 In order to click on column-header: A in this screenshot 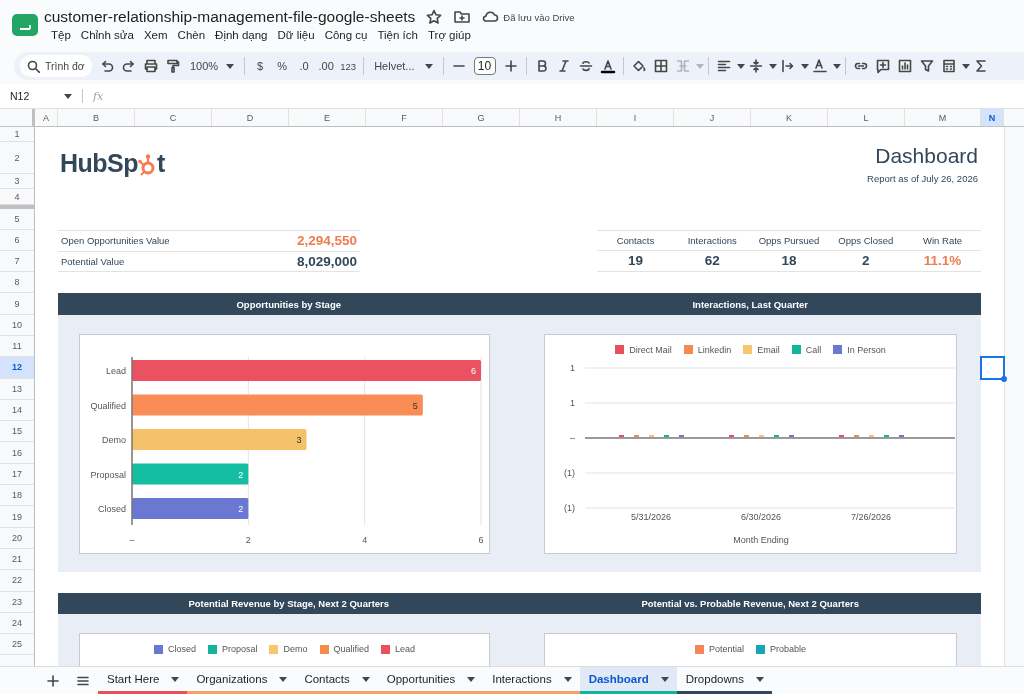, I will do `click(46, 117)`.